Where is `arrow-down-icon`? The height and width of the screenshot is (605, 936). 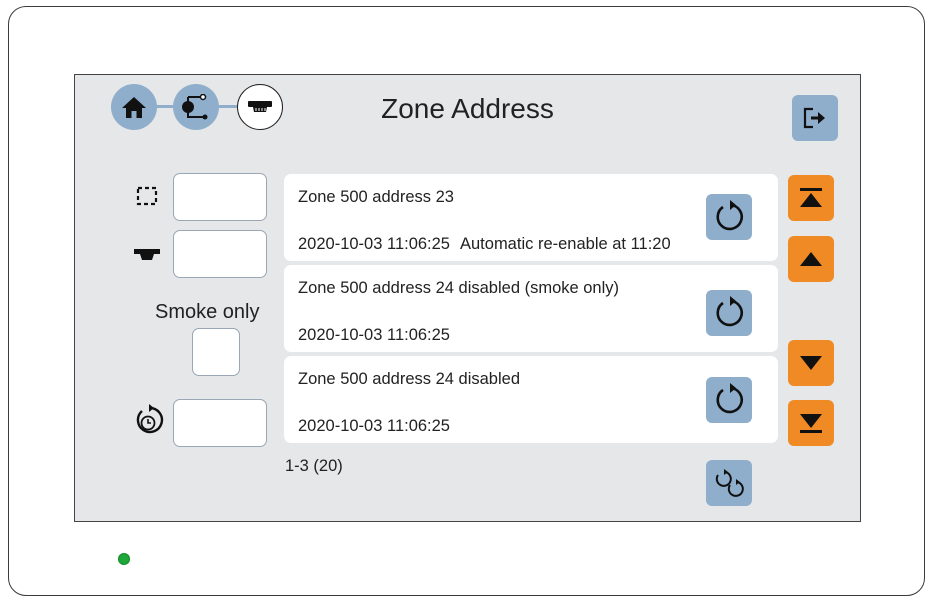
arrow-down-icon is located at coordinates (811, 363).